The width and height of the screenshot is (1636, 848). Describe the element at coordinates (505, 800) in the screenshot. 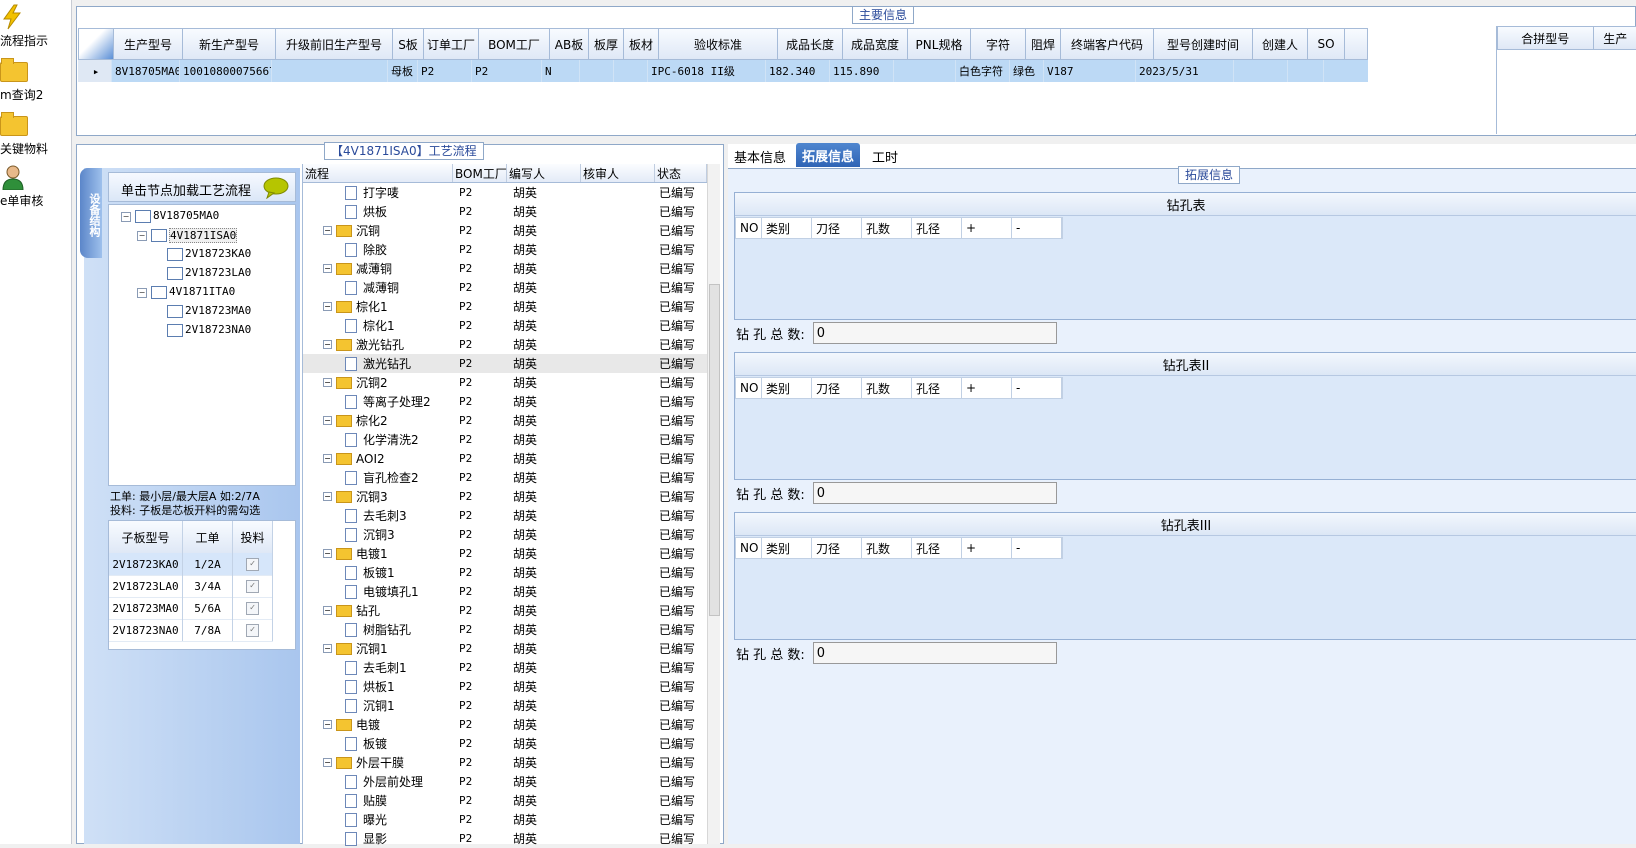

I see `process-row: 贴膜 P2 胡英 已编写` at that location.